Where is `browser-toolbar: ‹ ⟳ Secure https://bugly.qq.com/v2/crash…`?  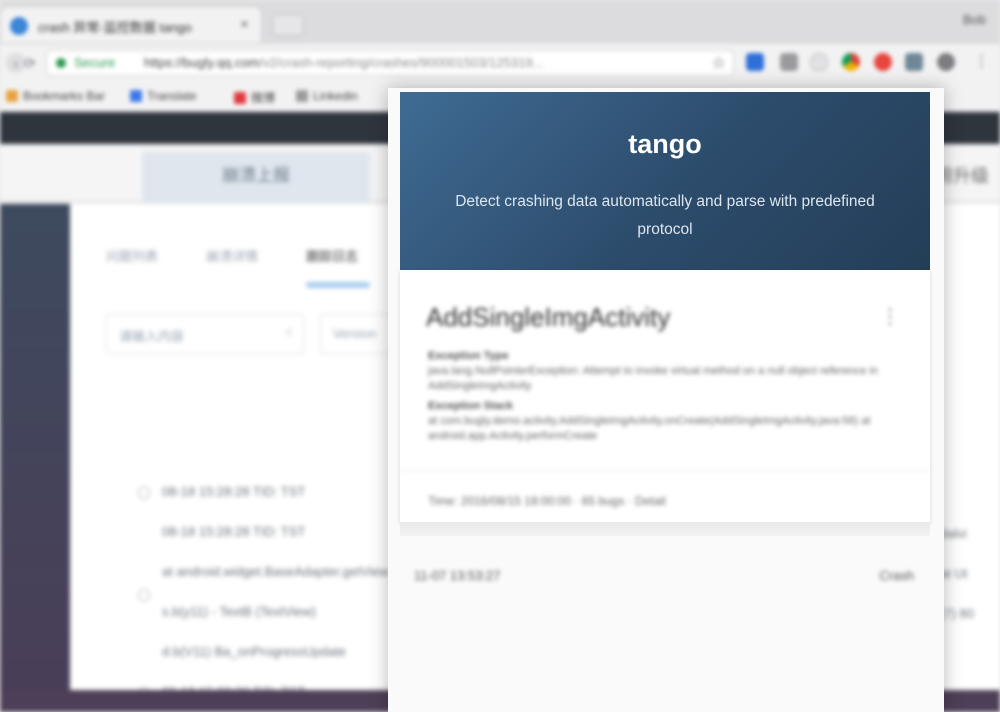
browser-toolbar: ‹ ⟳ Secure https://bugly.qq.com/v2/crash… is located at coordinates (500, 63).